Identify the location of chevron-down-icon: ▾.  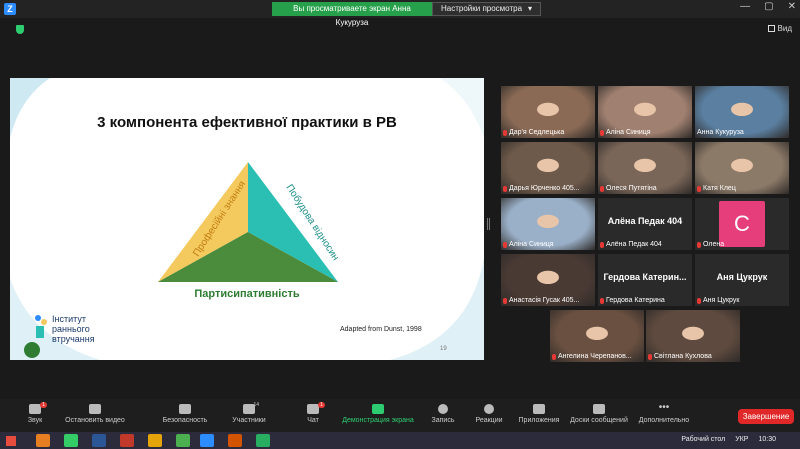
(530, 8).